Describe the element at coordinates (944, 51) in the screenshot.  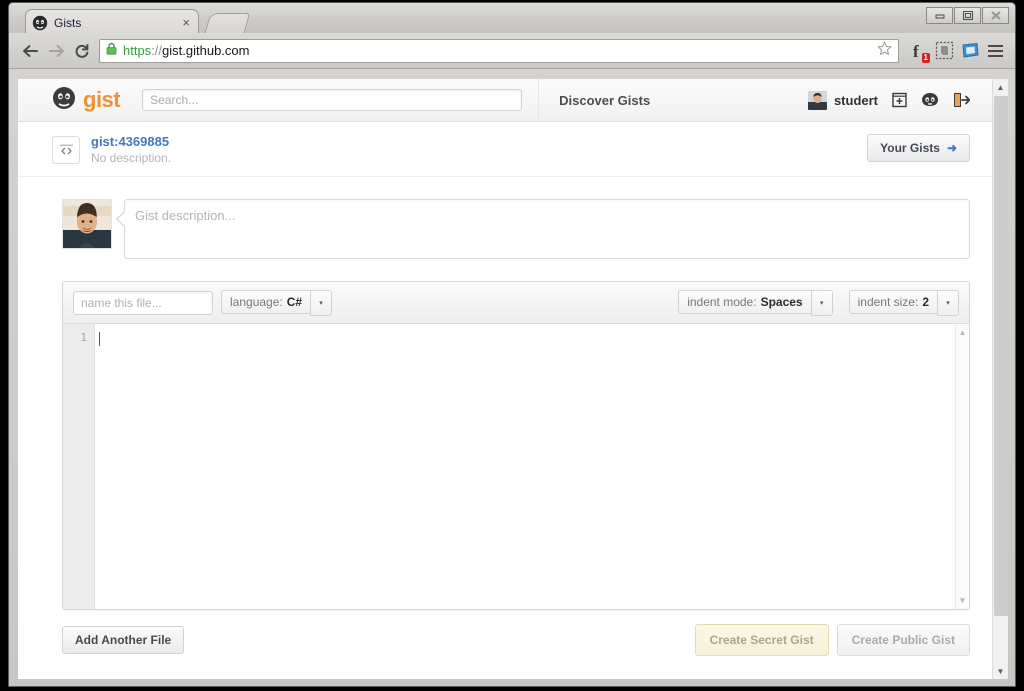
I see `evernote-extension-icon` at that location.